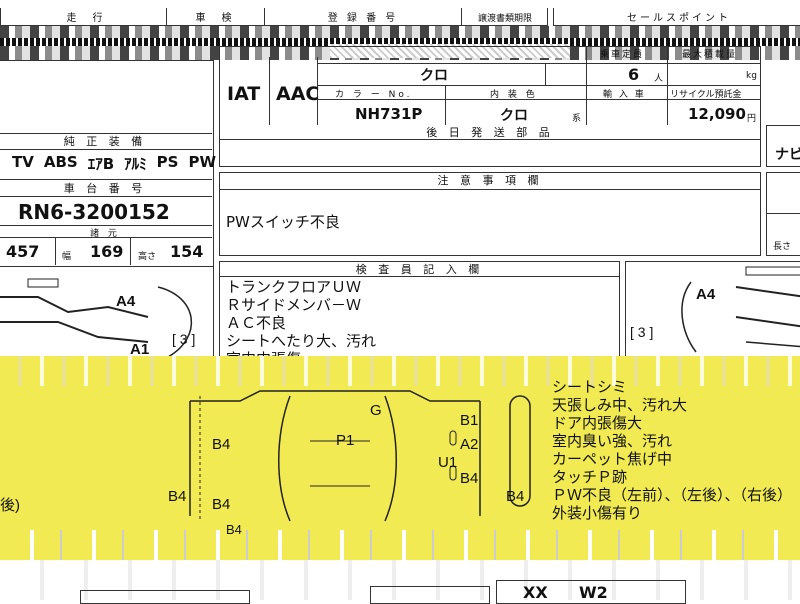 Image resolution: width=800 pixels, height=604 pixels. Describe the element at coordinates (593, 592) in the screenshot. I see `bottom-grade-2: W2` at that location.